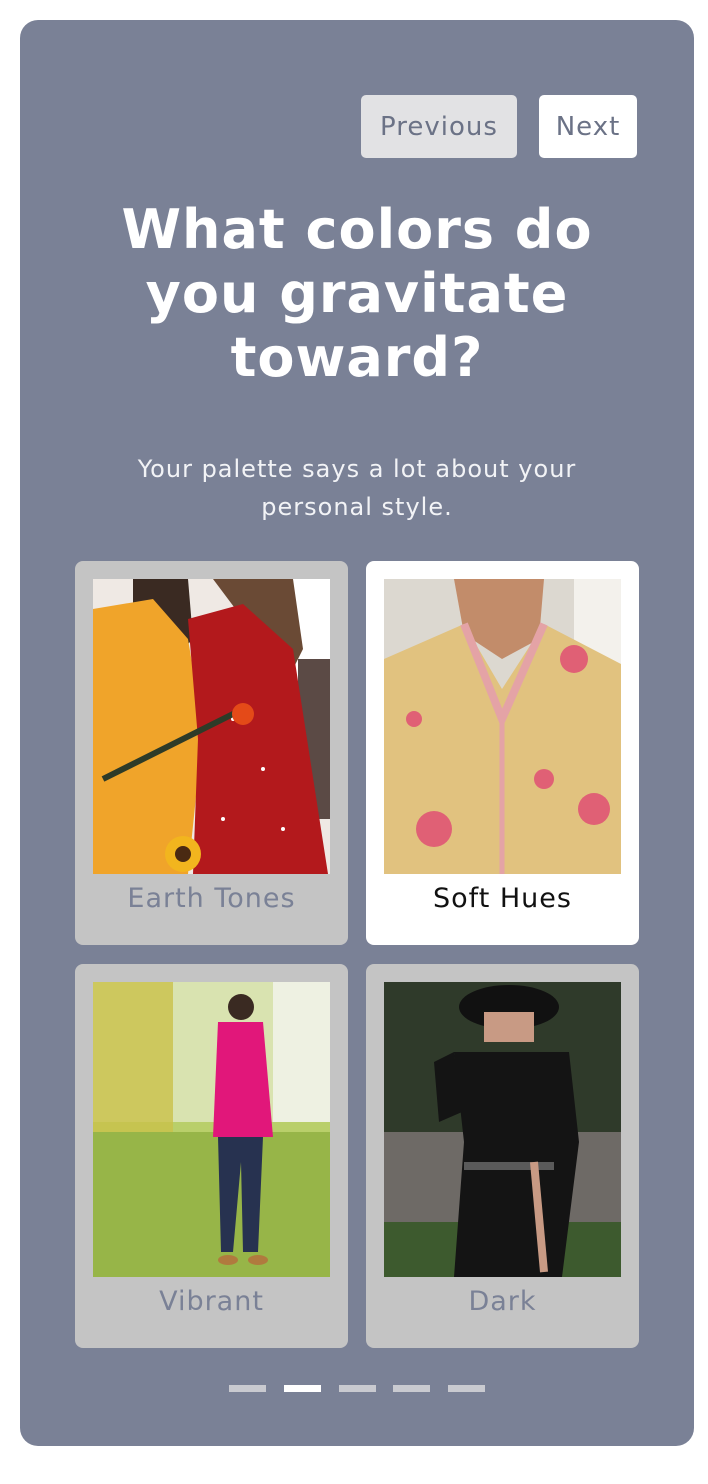  What do you see at coordinates (211, 1301) in the screenshot?
I see `option-label: Vibrant` at bounding box center [211, 1301].